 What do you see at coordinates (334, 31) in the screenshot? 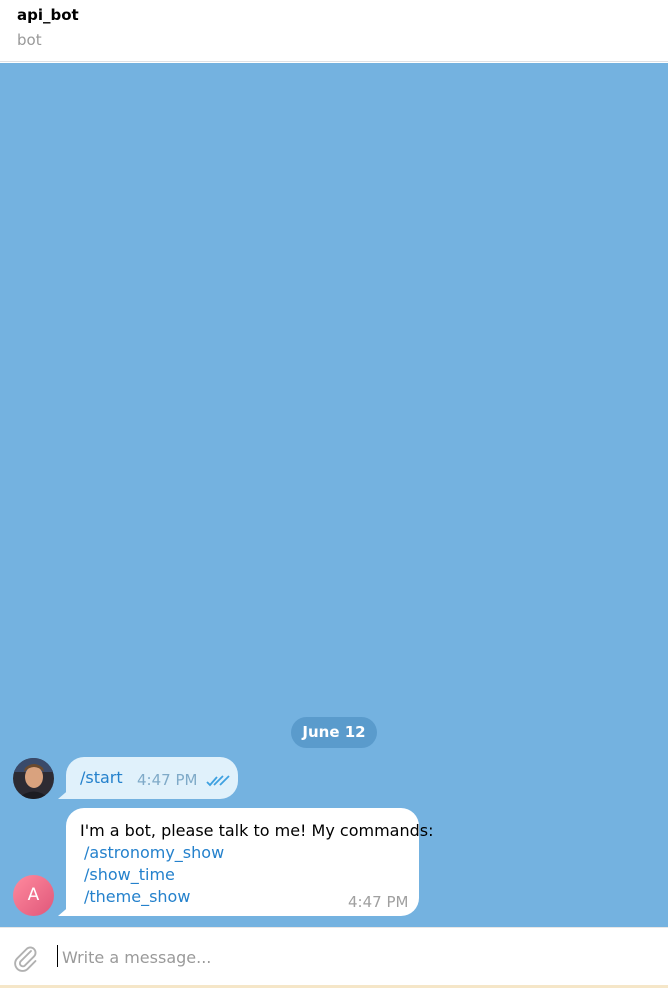
I see `chat-header: api_bot bot` at bounding box center [334, 31].